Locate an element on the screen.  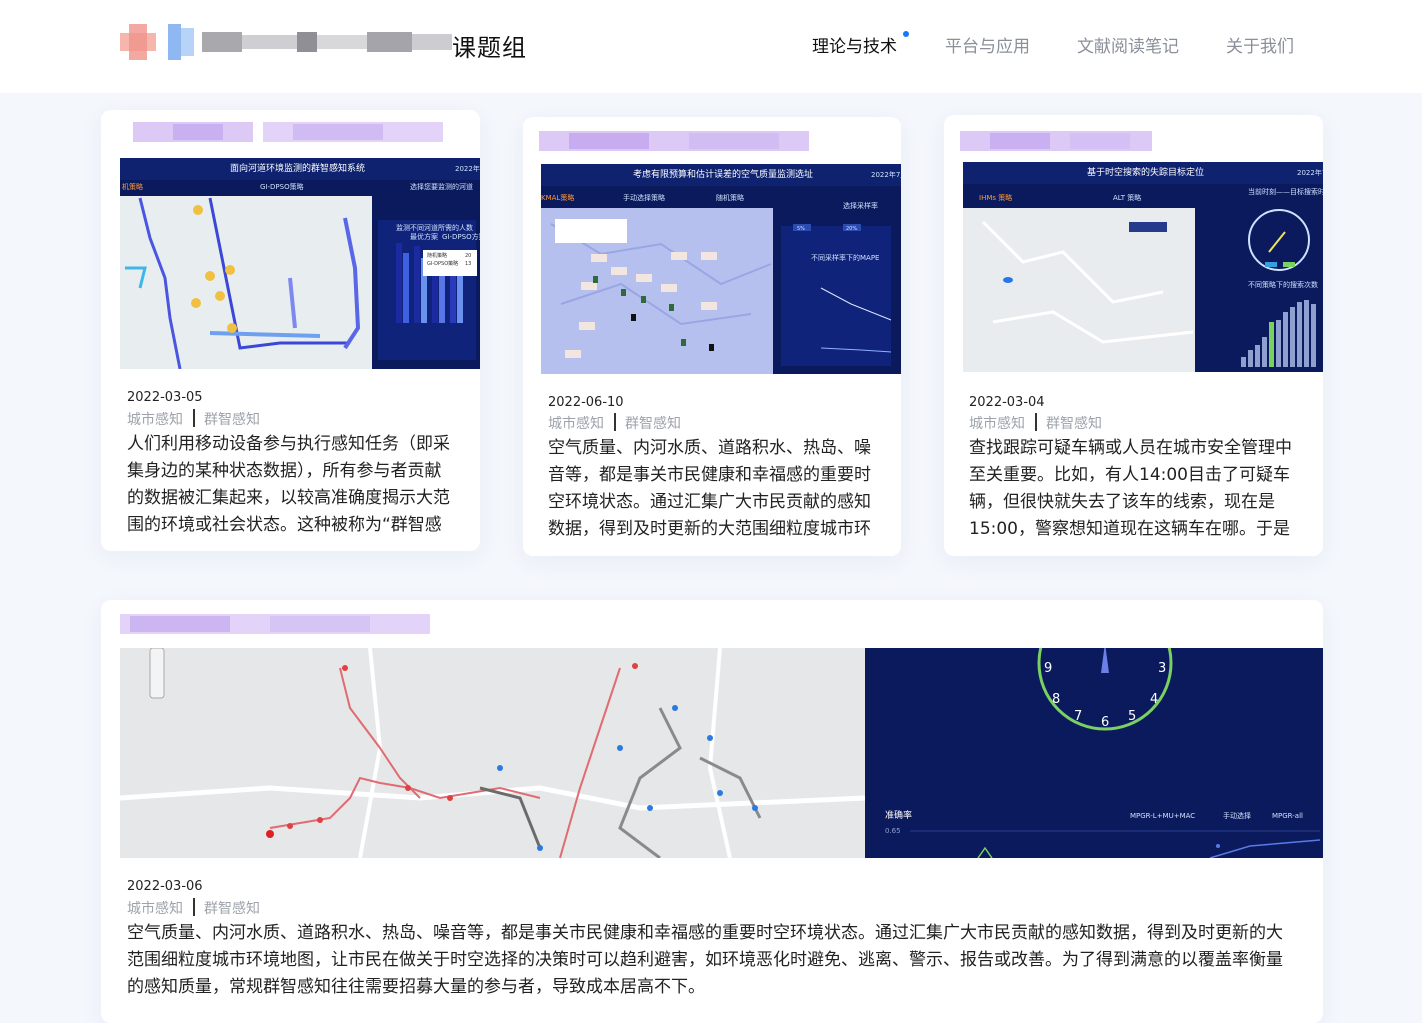
logo-secondary-icon is located at coordinates (181, 42).